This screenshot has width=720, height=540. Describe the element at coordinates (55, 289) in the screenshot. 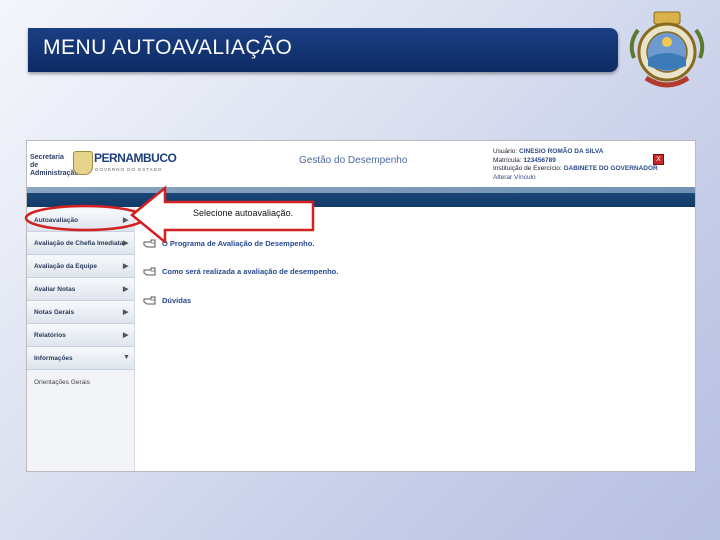

I see `sidebar-item-label: Avaliar Notas` at that location.